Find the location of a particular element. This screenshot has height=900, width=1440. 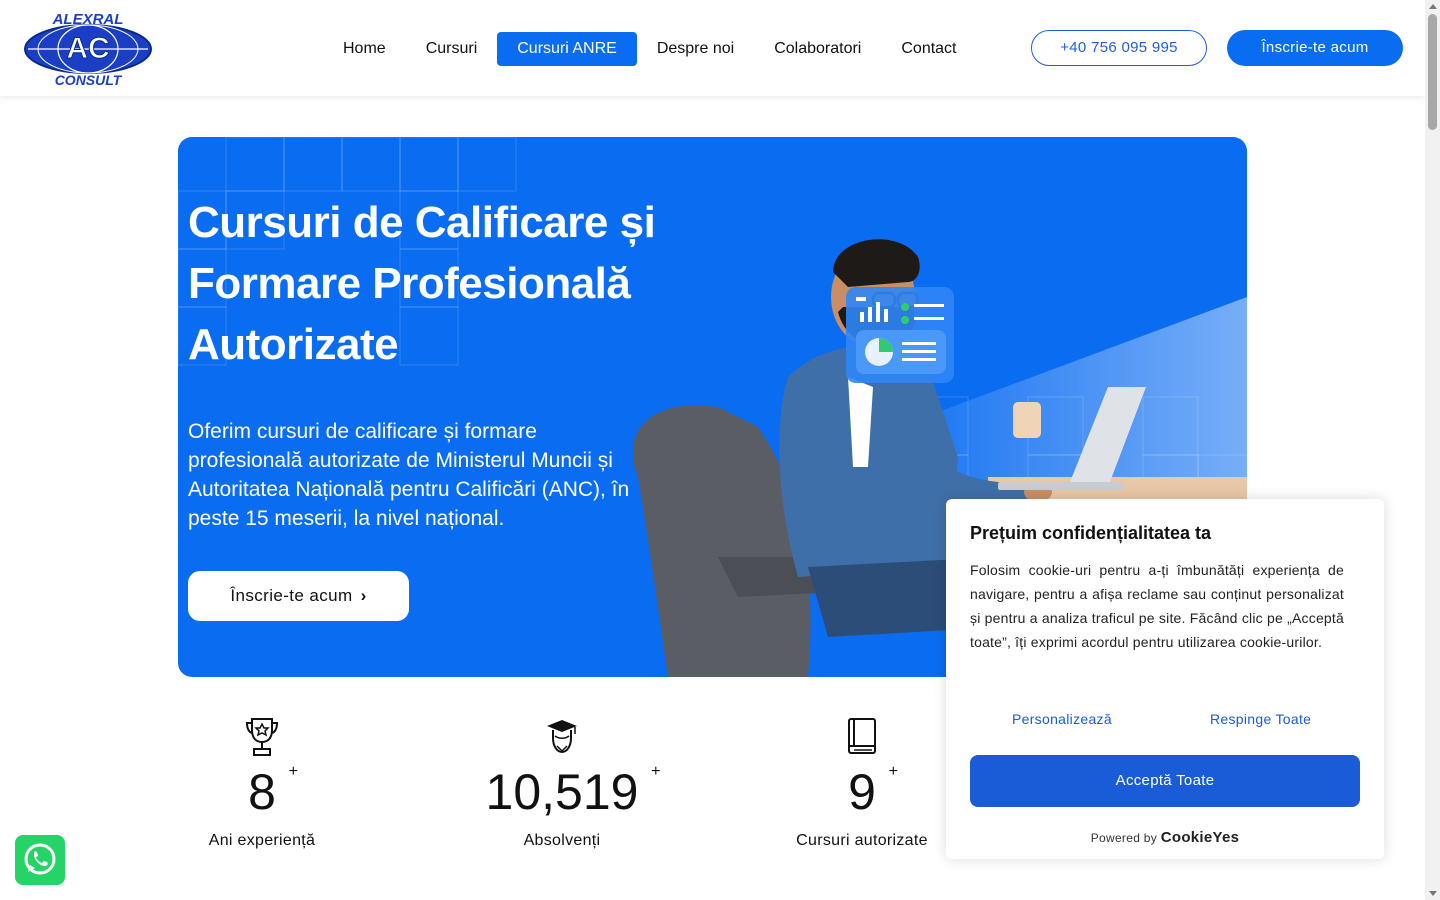

stat-experience-plus: + is located at coordinates (293, 771).